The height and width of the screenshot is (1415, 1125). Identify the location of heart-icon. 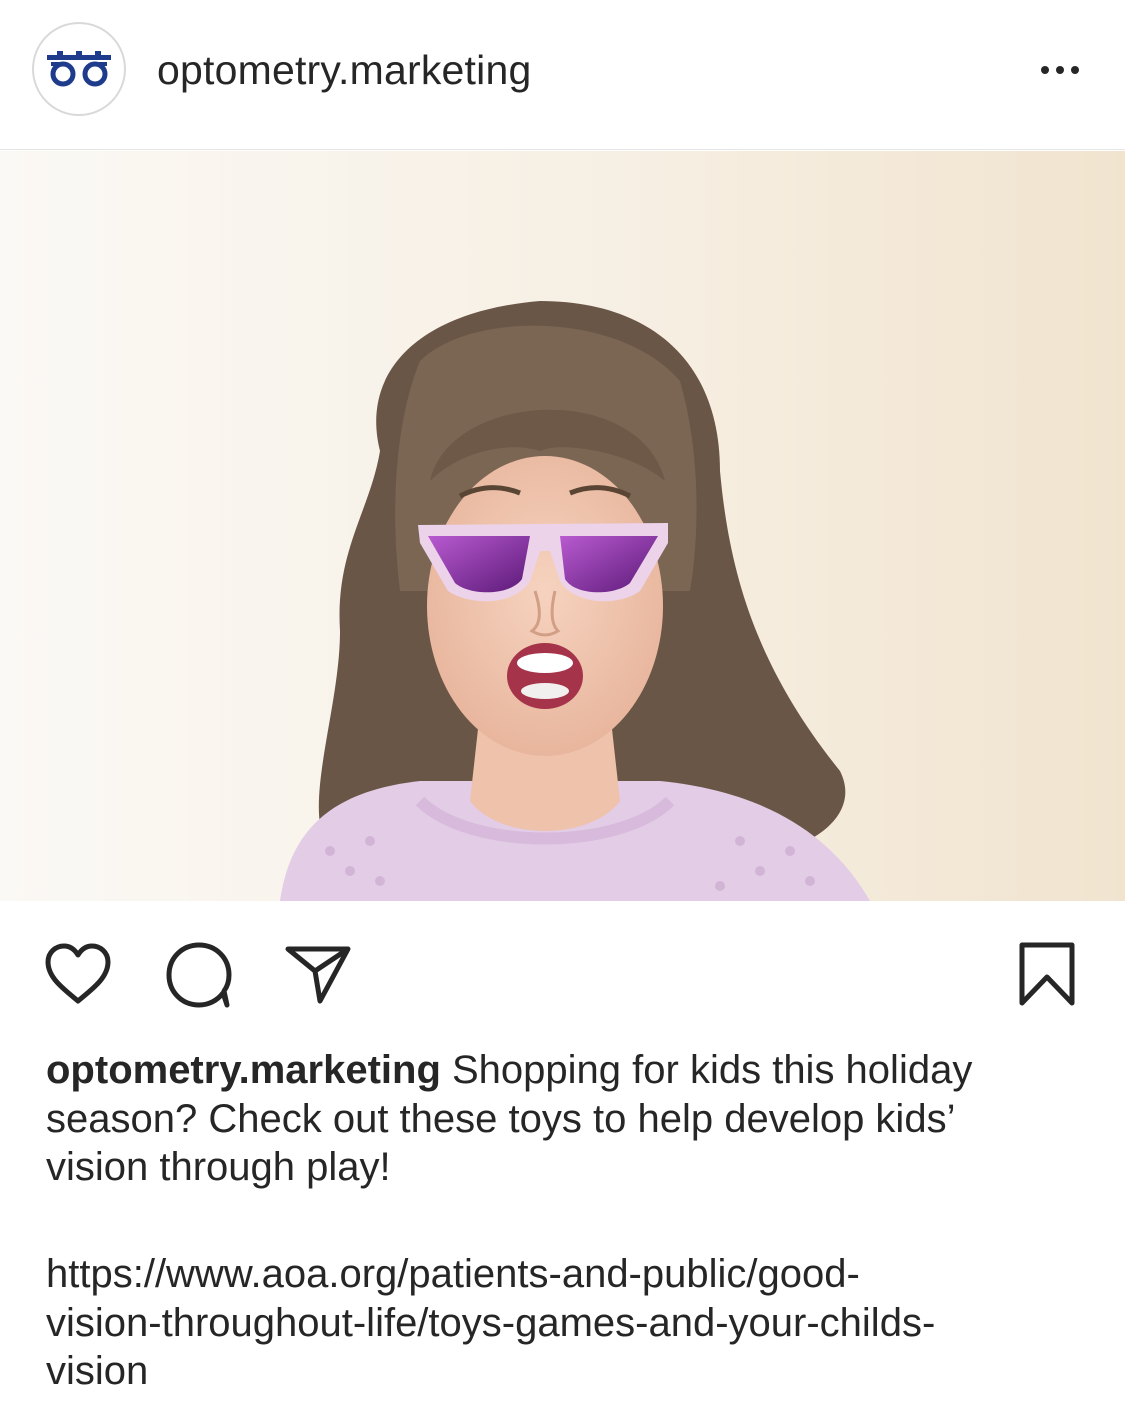
(78, 973).